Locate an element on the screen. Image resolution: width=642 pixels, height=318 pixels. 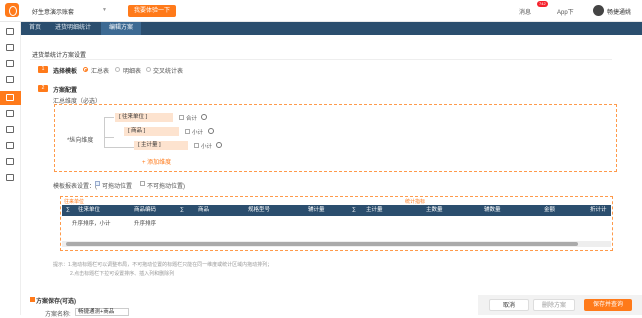
radio-summary is located at coordinates (85, 69).